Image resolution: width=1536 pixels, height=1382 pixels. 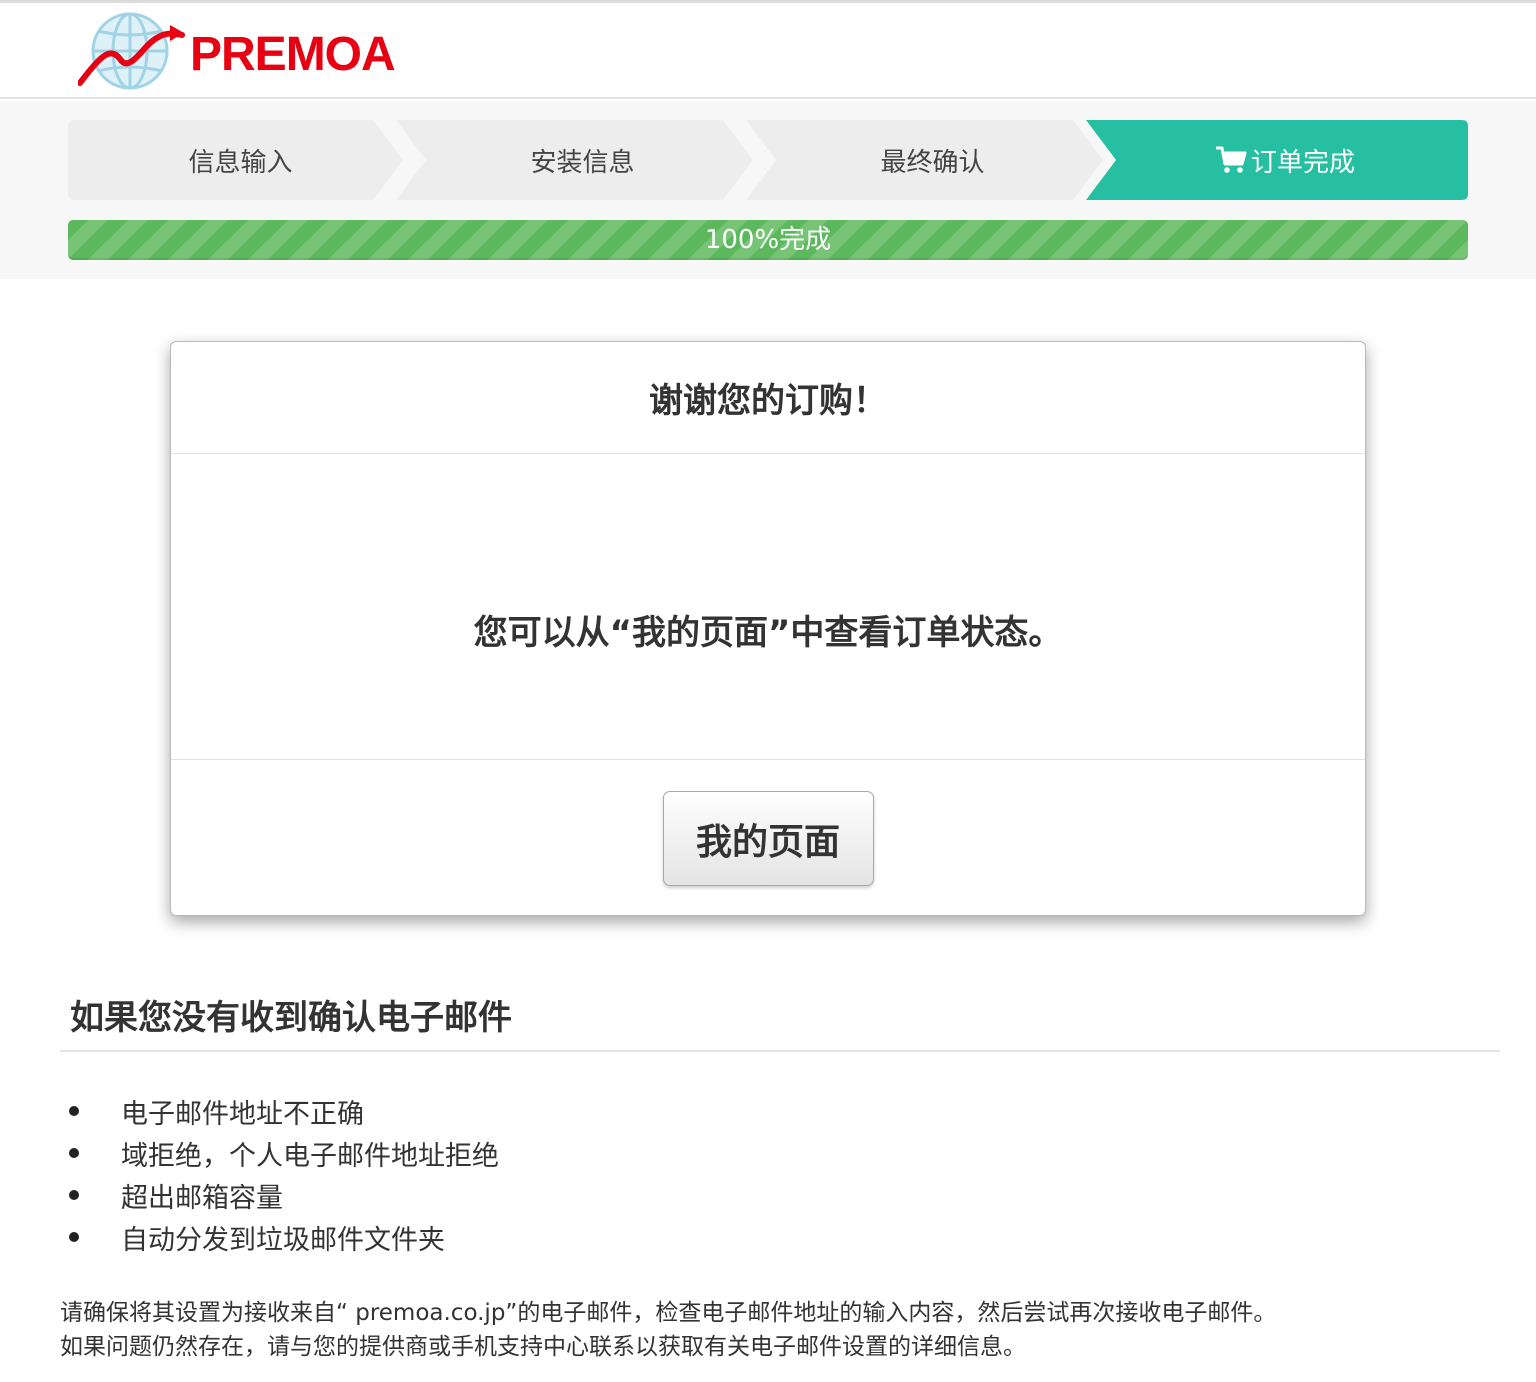 I want to click on step-final-confirm: 最终确认, so click(x=920, y=160).